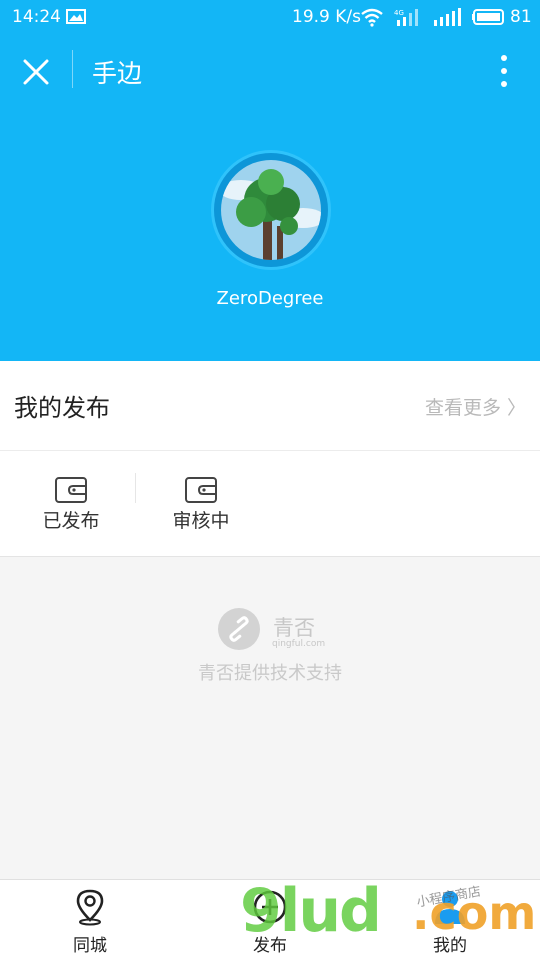 Image resolution: width=540 pixels, height=961 pixels. What do you see at coordinates (475, 406) in the screenshot?
I see `see-more-link: 查看更多 〉` at bounding box center [475, 406].